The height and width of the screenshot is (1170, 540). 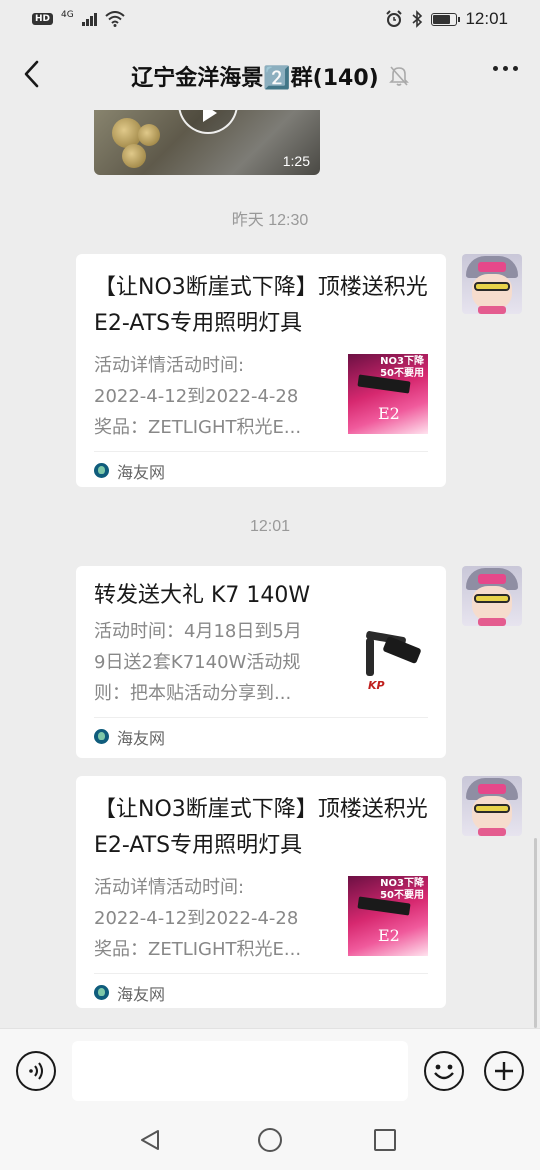 What do you see at coordinates (208, 122) in the screenshot?
I see `play-icon` at bounding box center [208, 122].